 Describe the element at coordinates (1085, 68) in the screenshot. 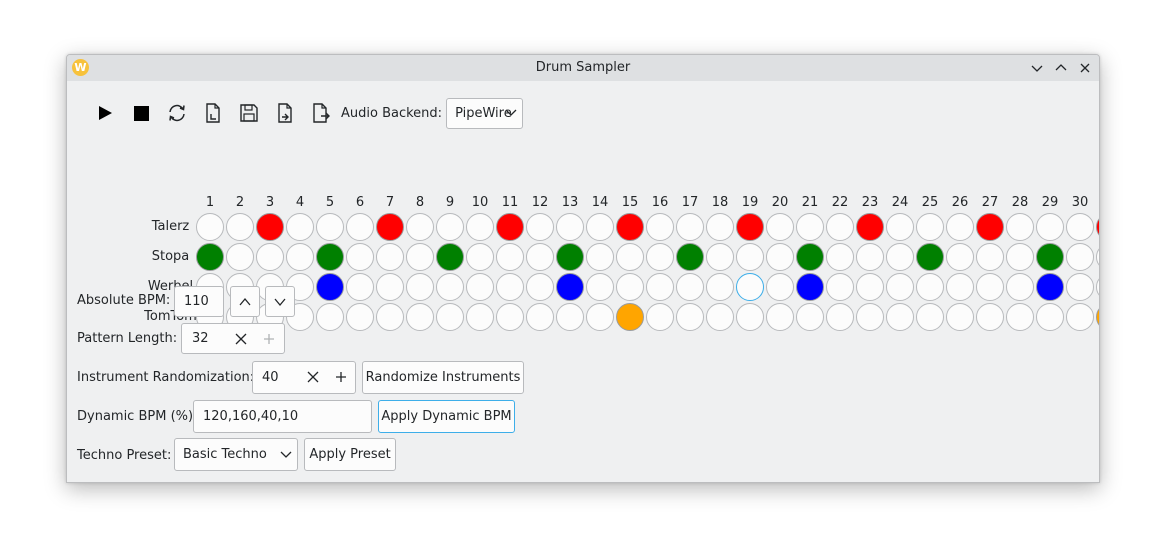

I see `close-icon` at that location.